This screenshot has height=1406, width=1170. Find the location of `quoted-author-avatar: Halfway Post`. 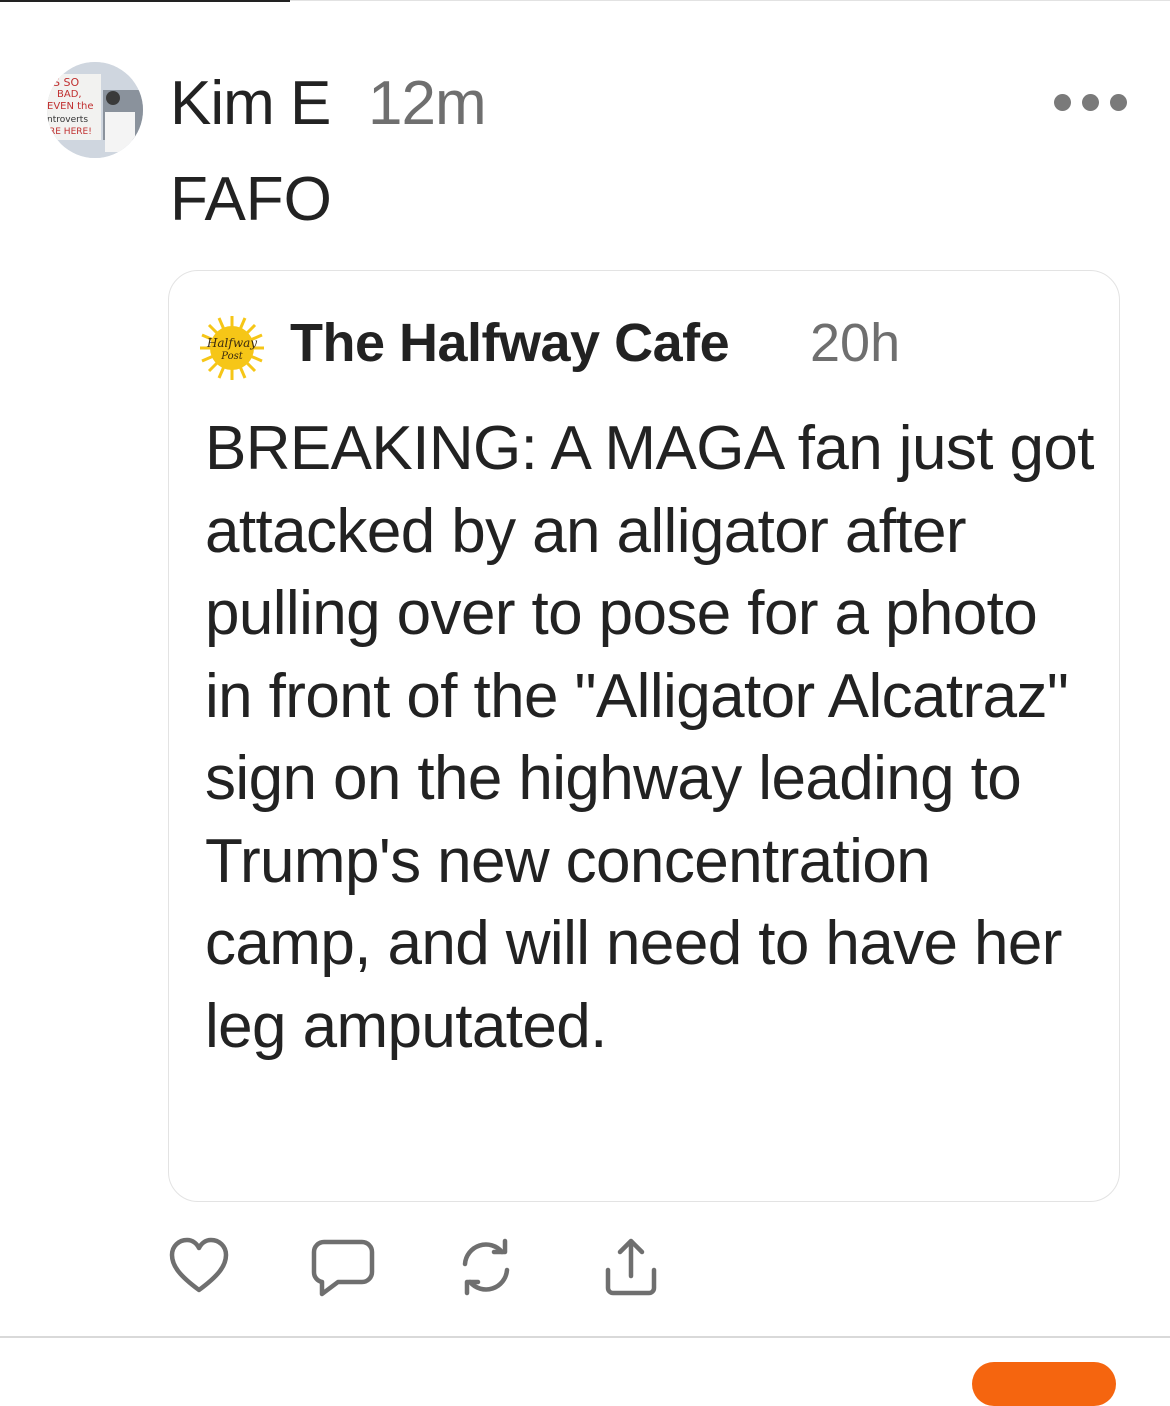

quoted-author-avatar: Halfway Post is located at coordinates (232, 348).